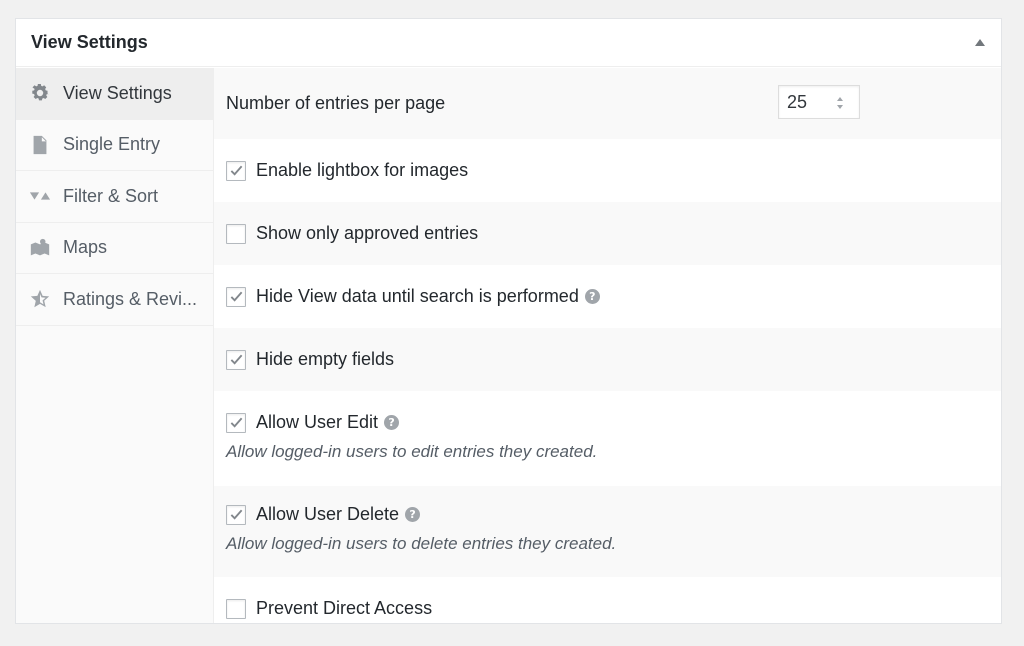 Image resolution: width=1024 pixels, height=646 pixels. Describe the element at coordinates (85, 247) in the screenshot. I see `tab-label: Maps` at that location.